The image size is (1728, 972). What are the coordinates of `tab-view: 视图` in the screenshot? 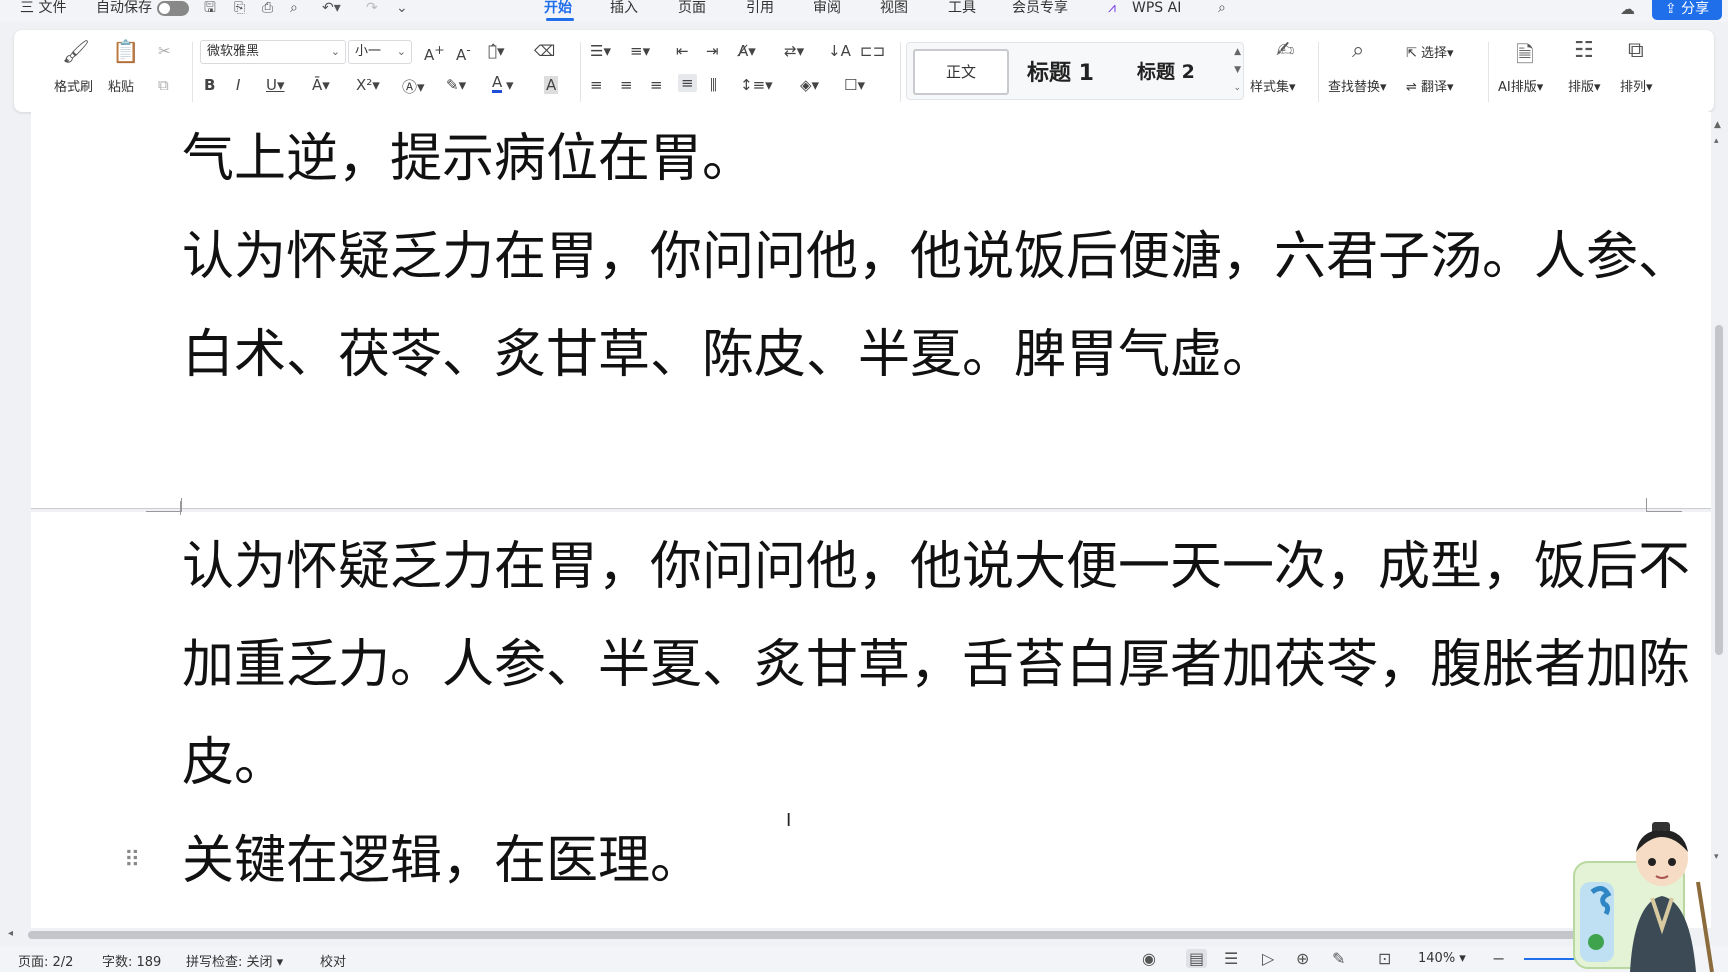 It's located at (894, 9).